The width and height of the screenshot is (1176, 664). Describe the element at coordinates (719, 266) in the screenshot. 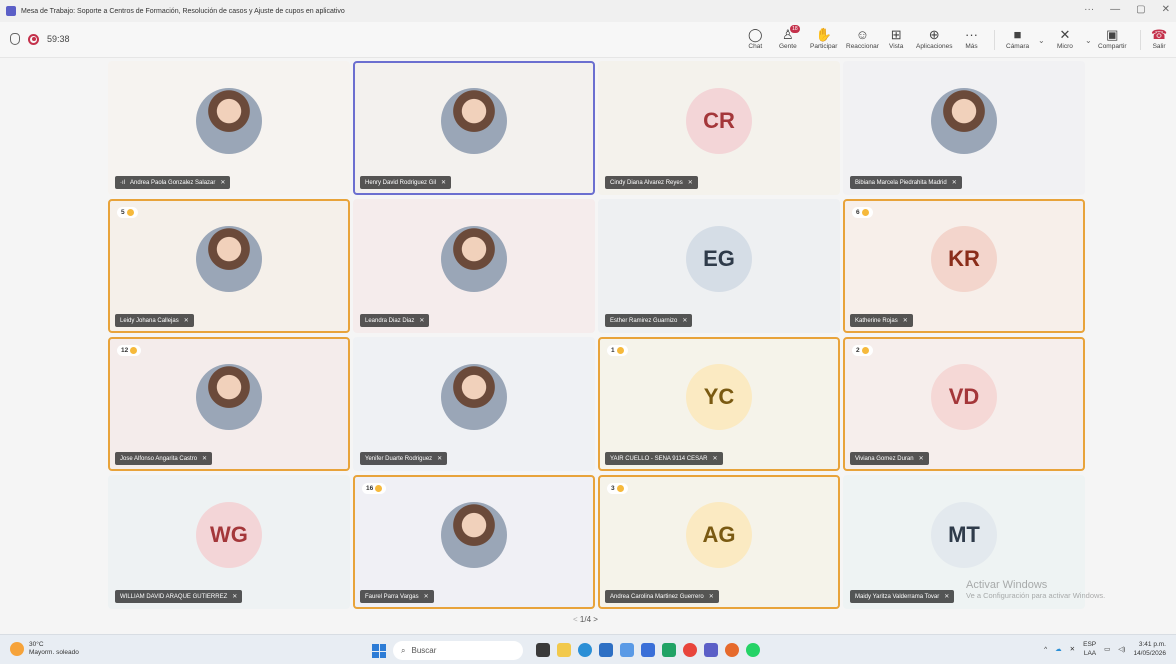

I see `participant-tile: EG Esther Ramirez Guarnizo ✕` at that location.